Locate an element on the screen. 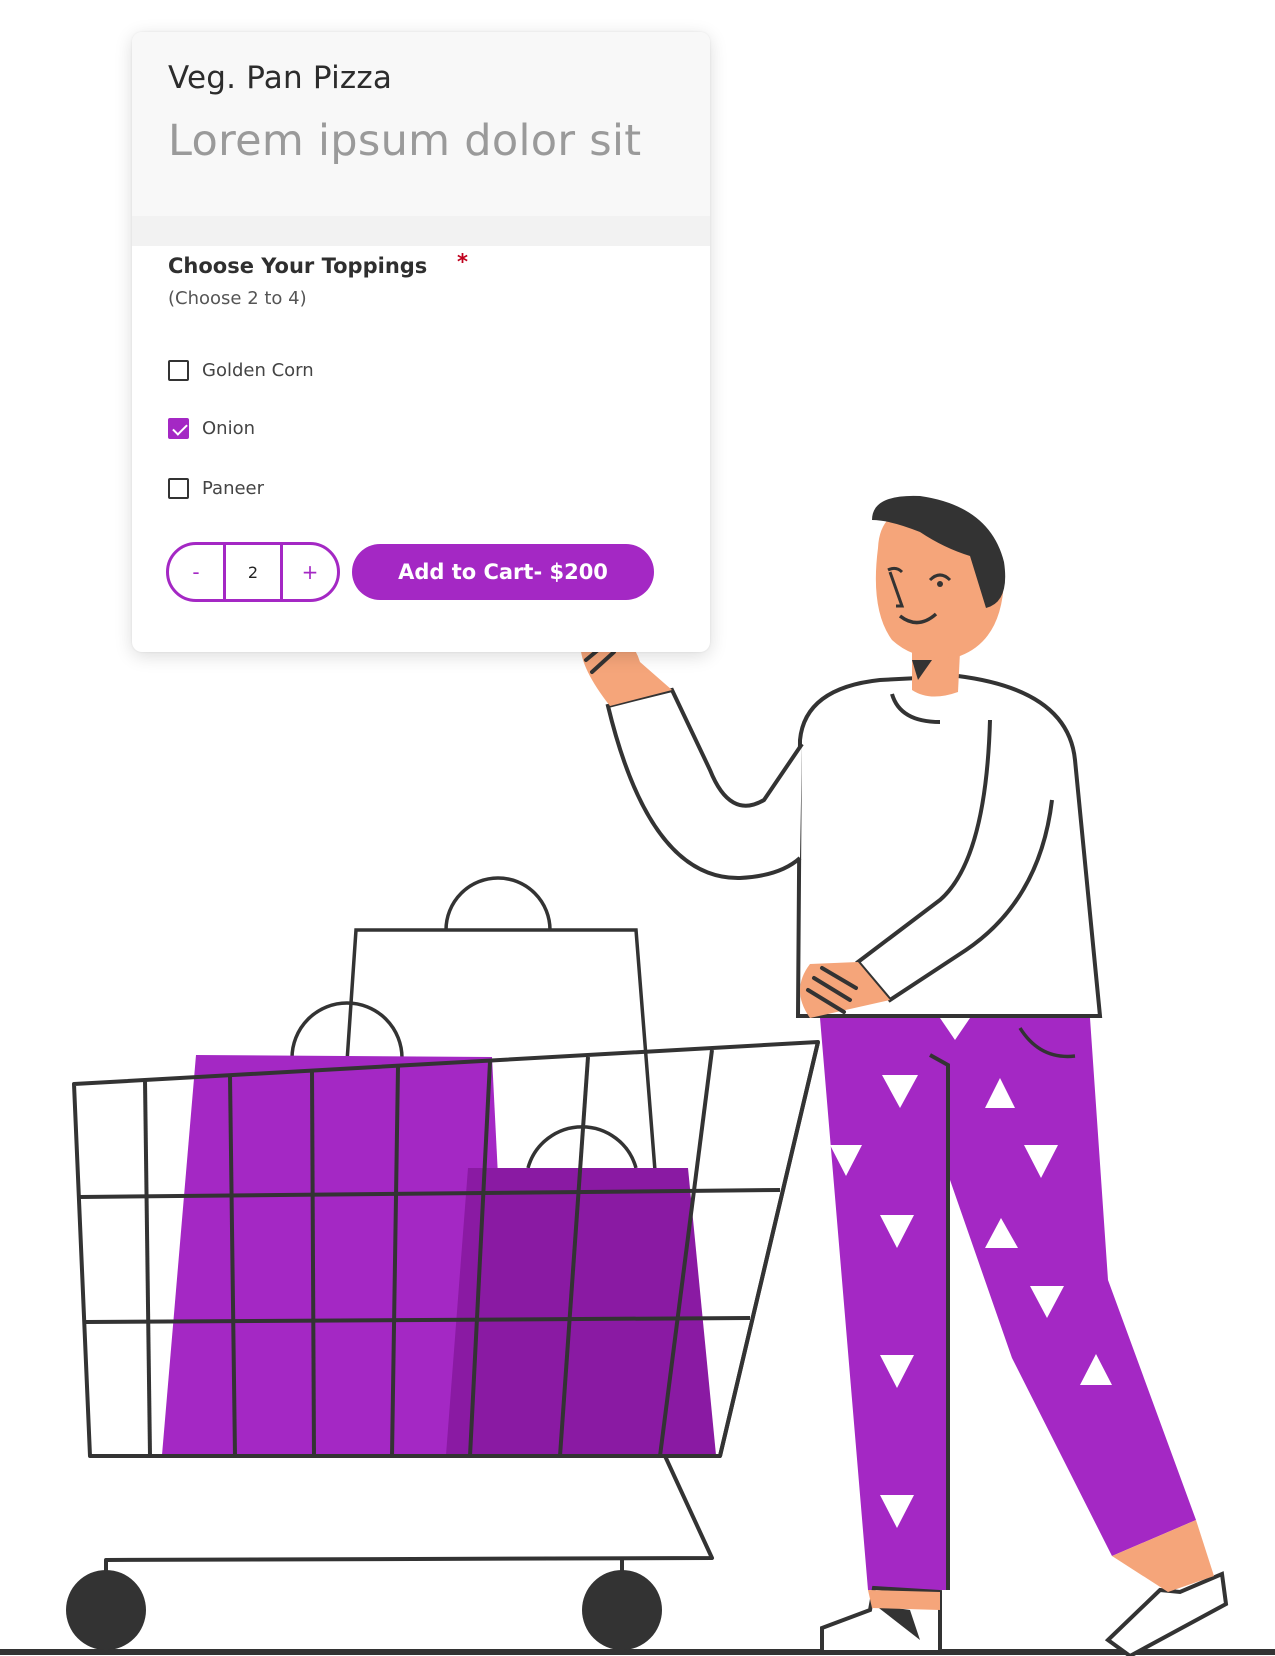 The width and height of the screenshot is (1275, 1656). toppings-hint: (Choose 2 to 4) is located at coordinates (237, 298).